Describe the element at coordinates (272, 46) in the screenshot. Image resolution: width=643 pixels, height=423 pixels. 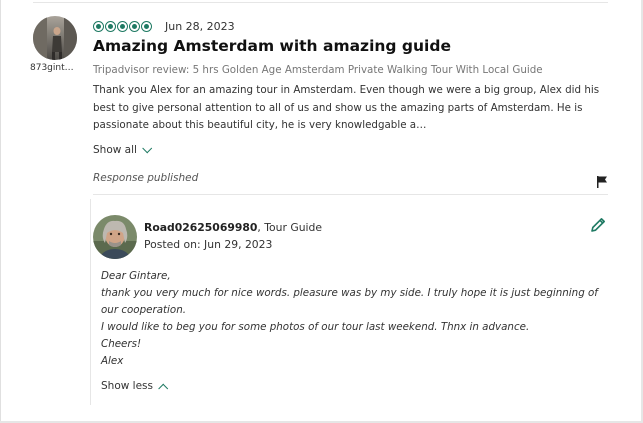
I see `review-title: Amazing Amsterdam with amazing guide` at that location.